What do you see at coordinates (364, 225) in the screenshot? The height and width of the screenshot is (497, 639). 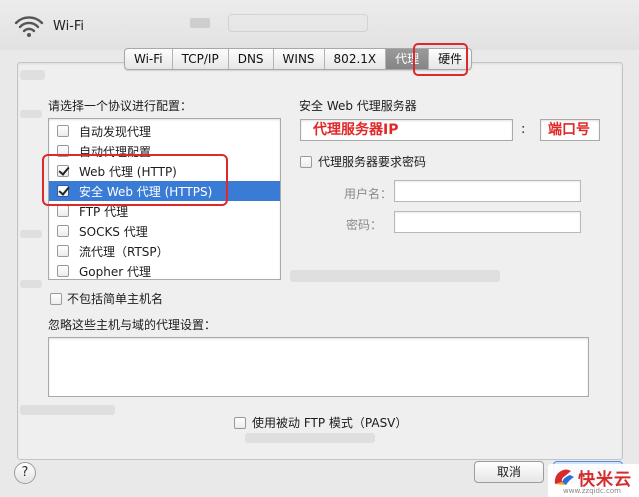 I see `password-label: 密码：` at bounding box center [364, 225].